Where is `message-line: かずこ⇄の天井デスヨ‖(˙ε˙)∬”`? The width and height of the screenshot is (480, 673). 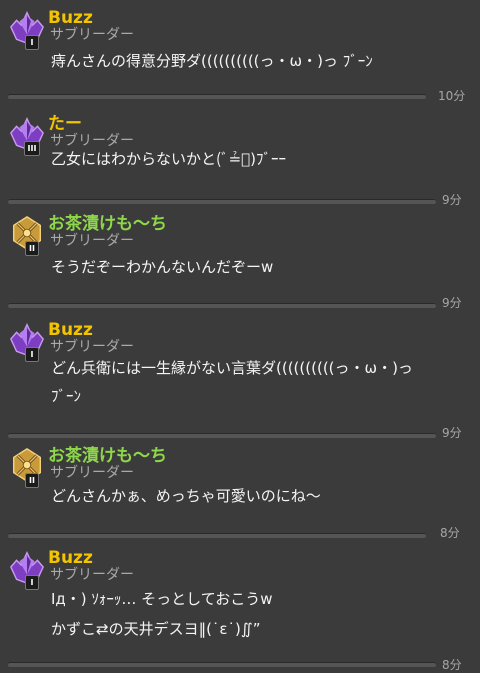 message-line: かずこ⇄の天井デスヨ‖(˙ε˙)∬” is located at coordinates (156, 629).